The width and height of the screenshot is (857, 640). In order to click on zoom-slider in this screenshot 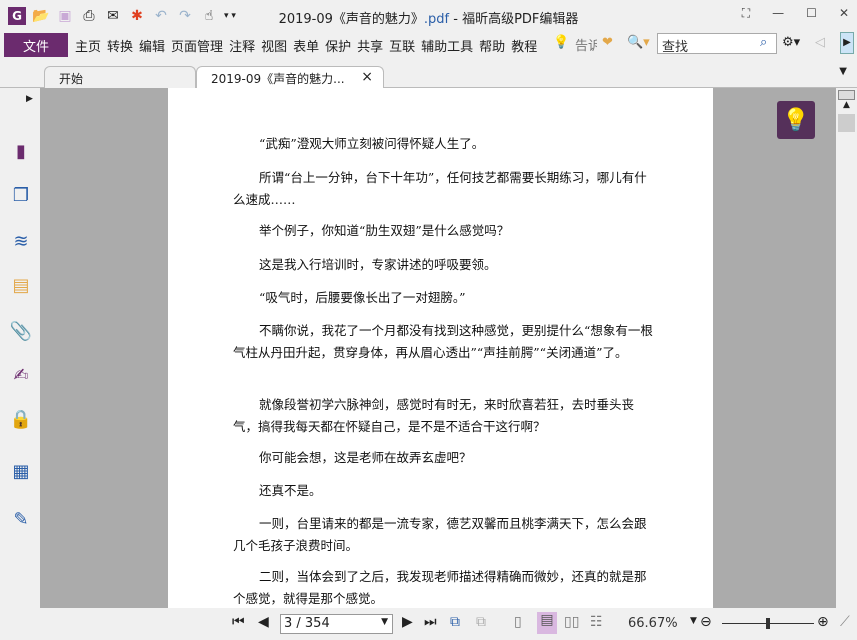, I will do `click(768, 623)`.